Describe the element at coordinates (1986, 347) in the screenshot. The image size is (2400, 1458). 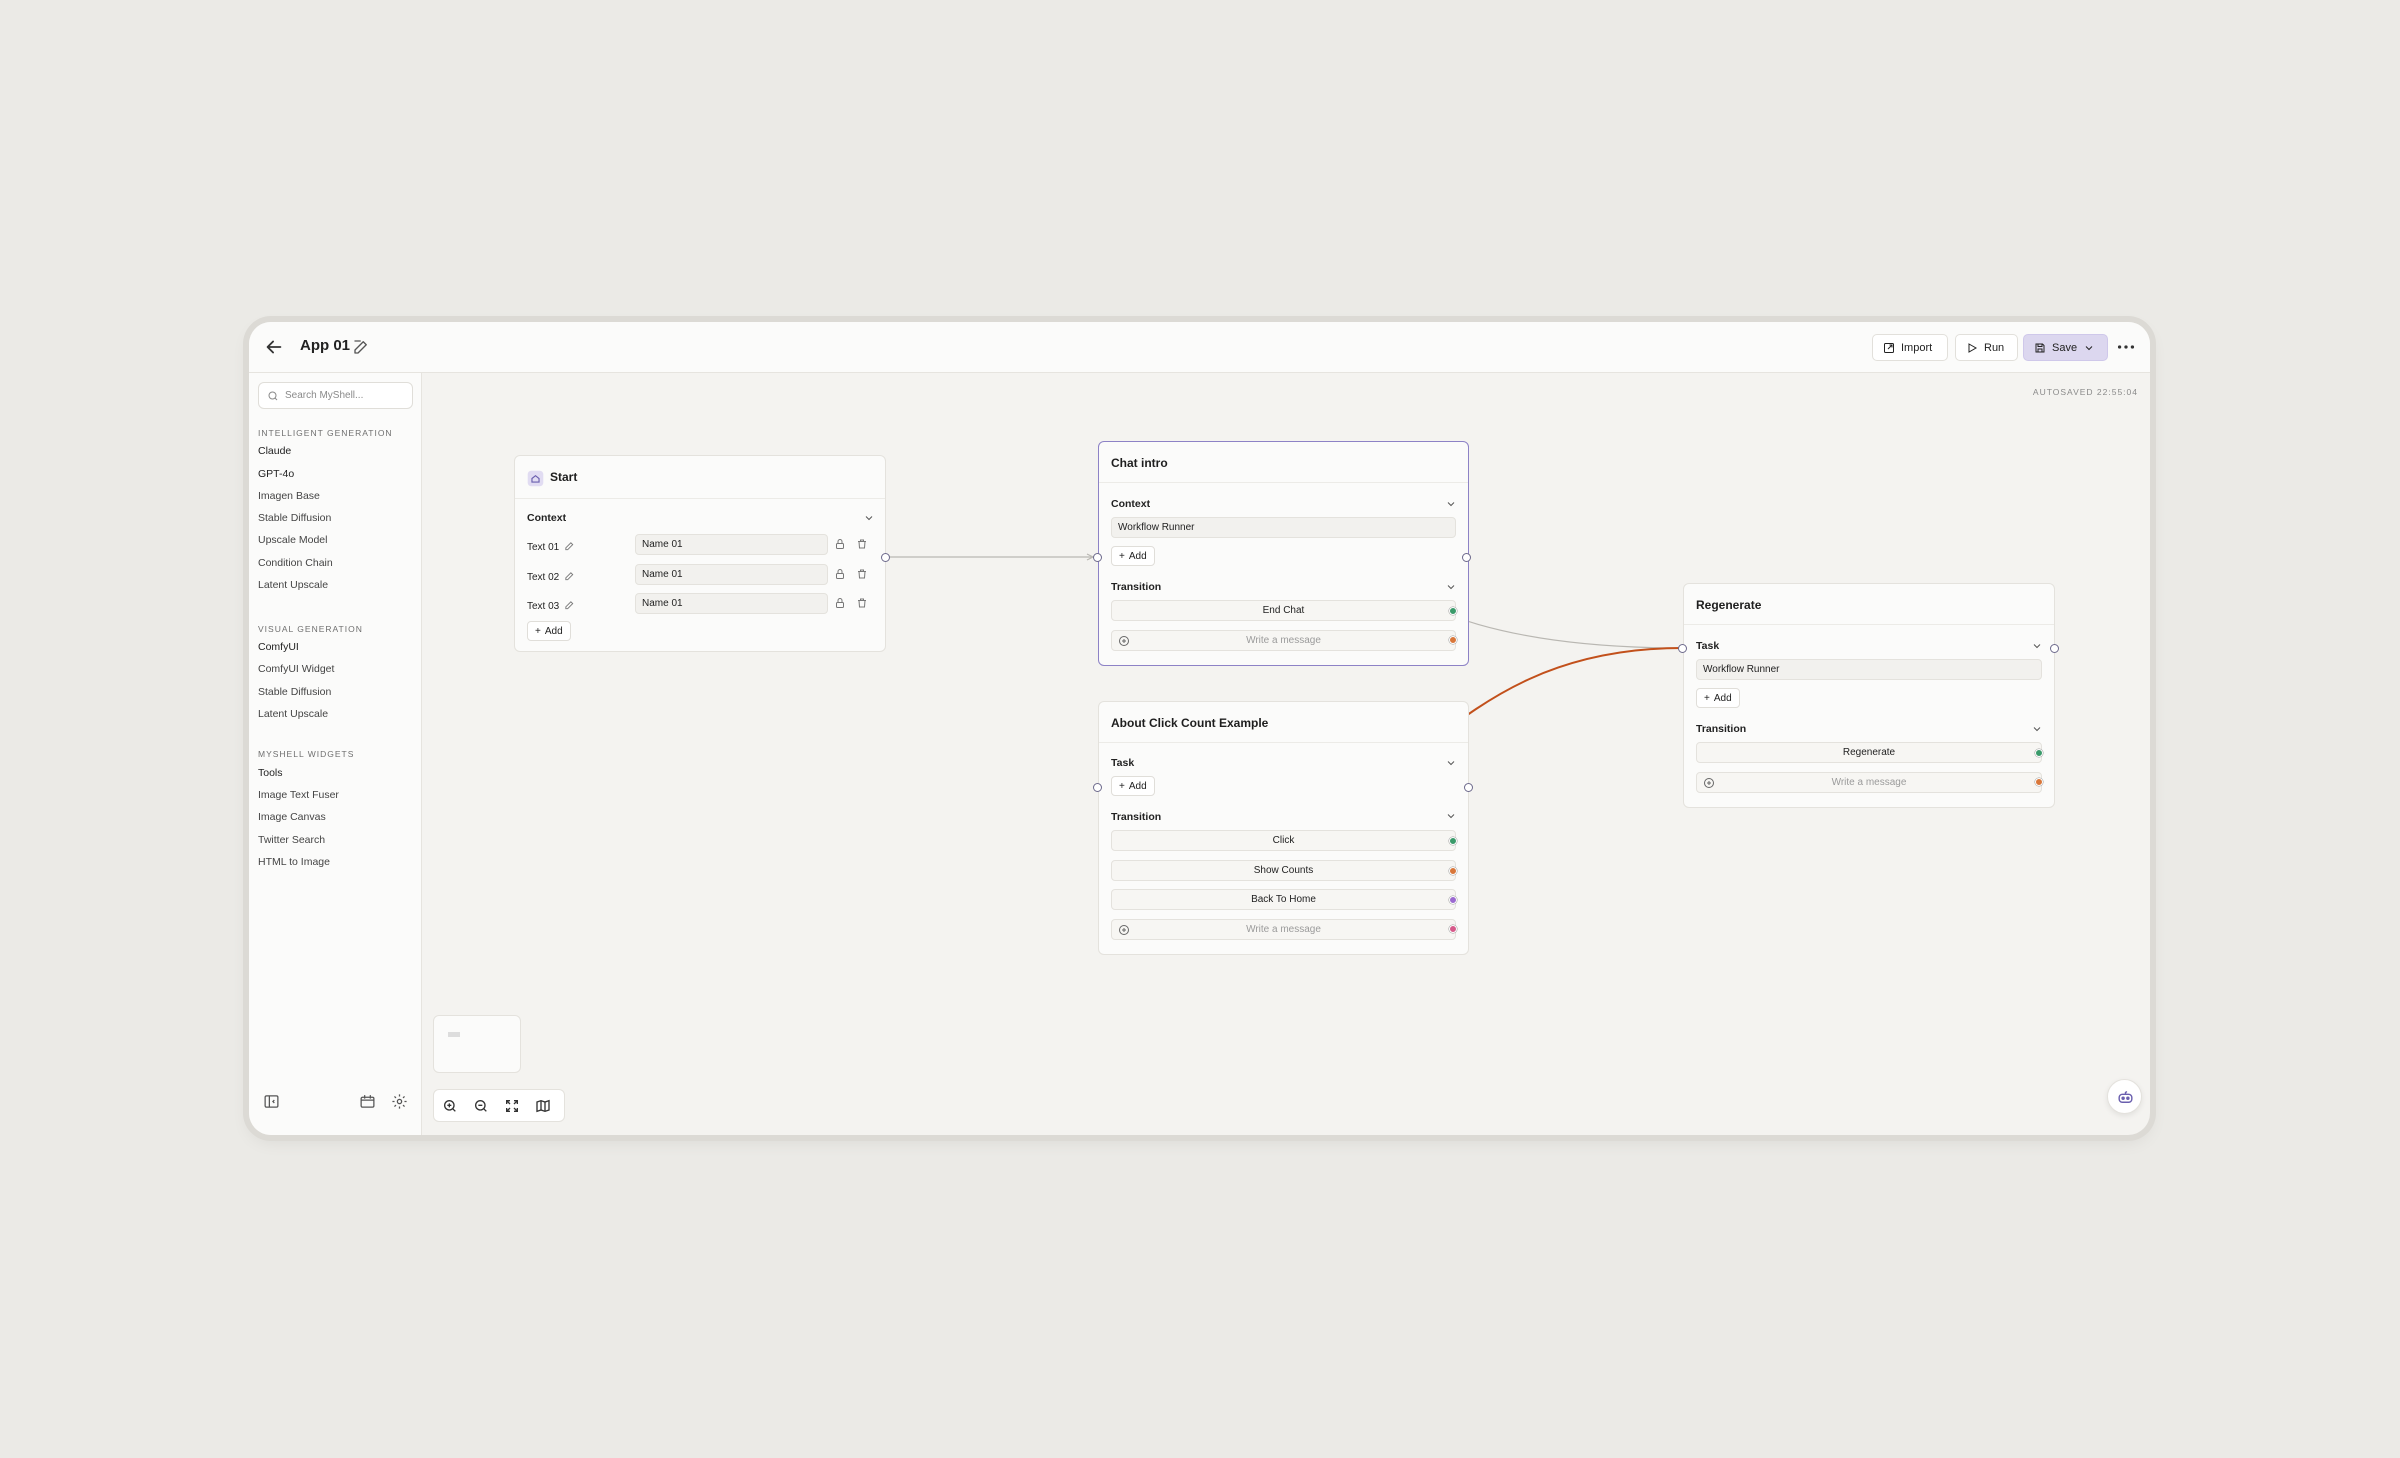
I see `run-button: Run` at that location.